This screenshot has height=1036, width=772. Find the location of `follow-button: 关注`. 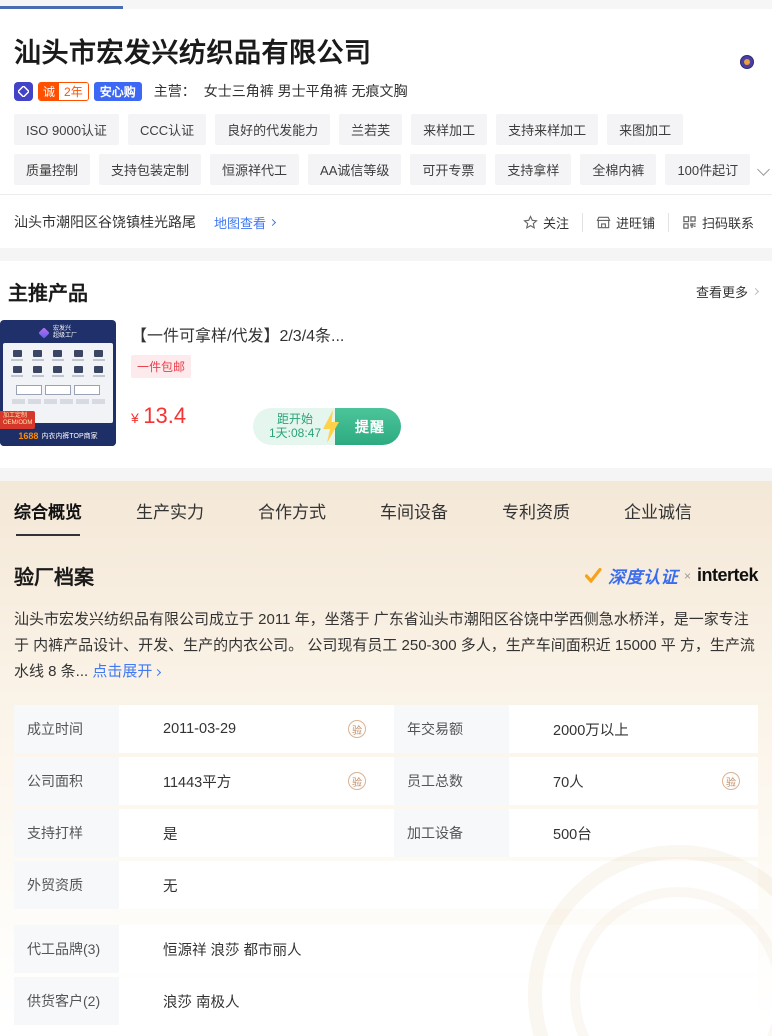

follow-button: 关注 is located at coordinates (546, 222).